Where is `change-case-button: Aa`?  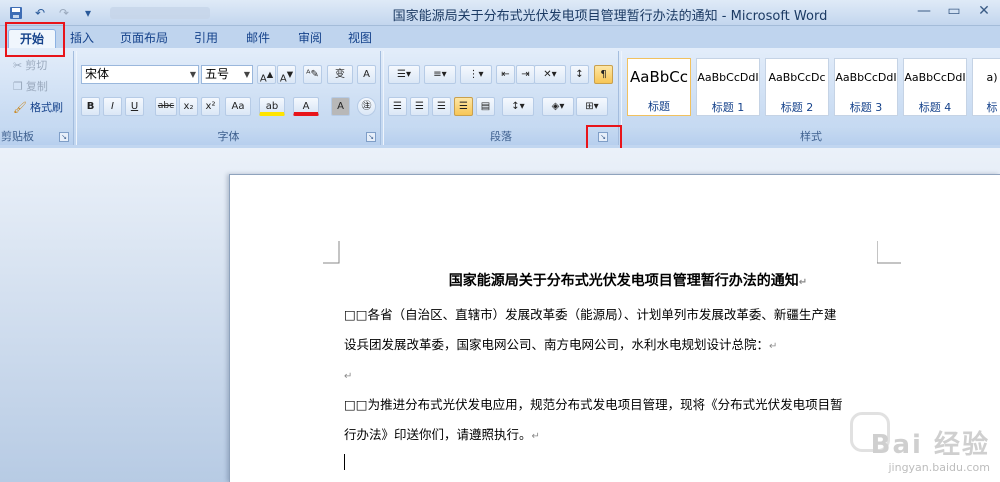 change-case-button: Aa is located at coordinates (238, 106).